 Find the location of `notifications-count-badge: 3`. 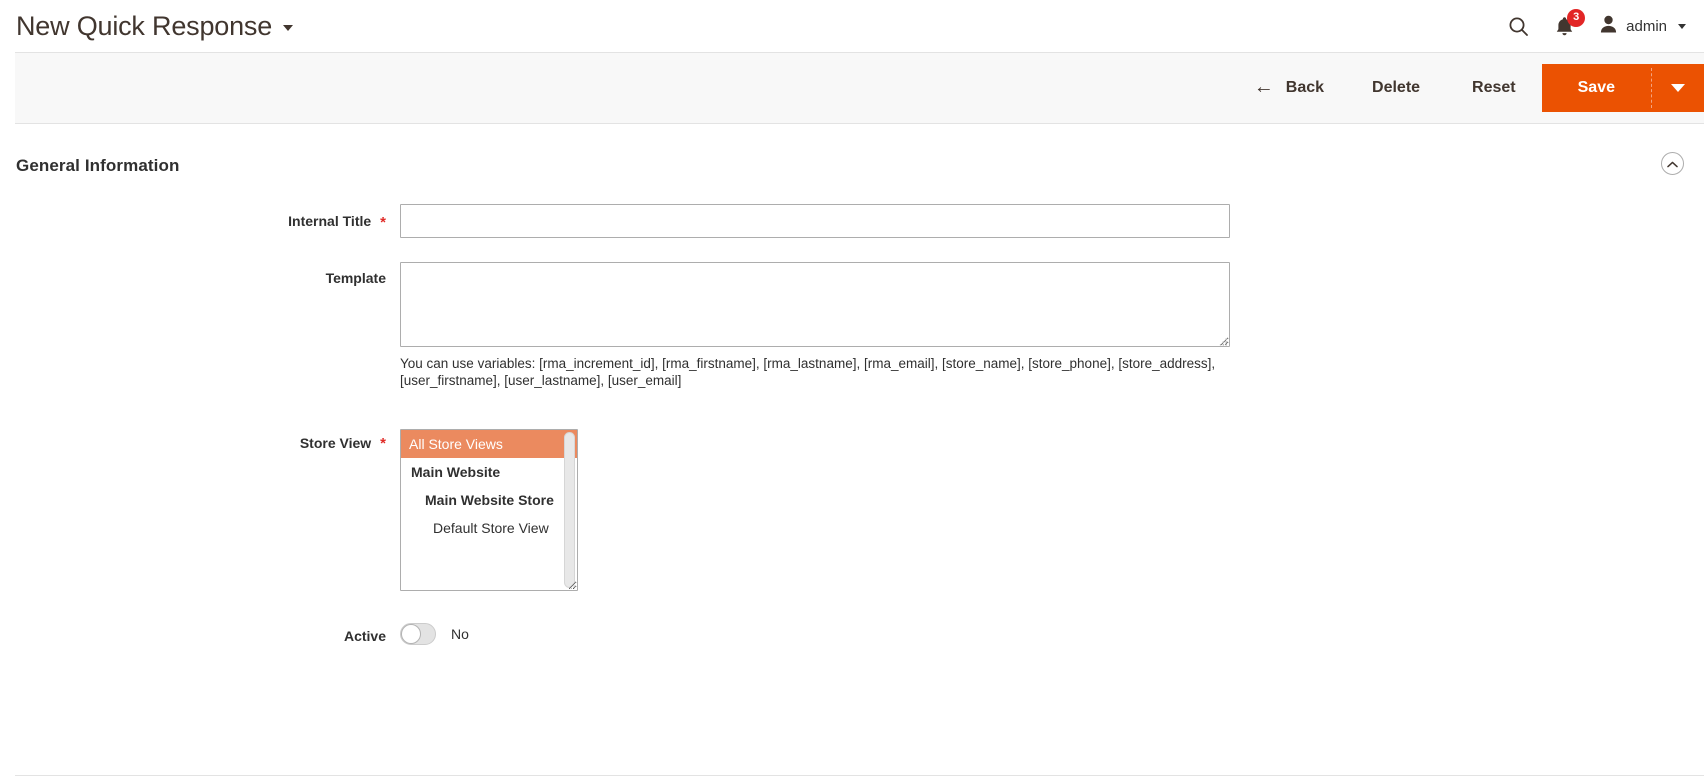

notifications-count-badge: 3 is located at coordinates (1576, 17).